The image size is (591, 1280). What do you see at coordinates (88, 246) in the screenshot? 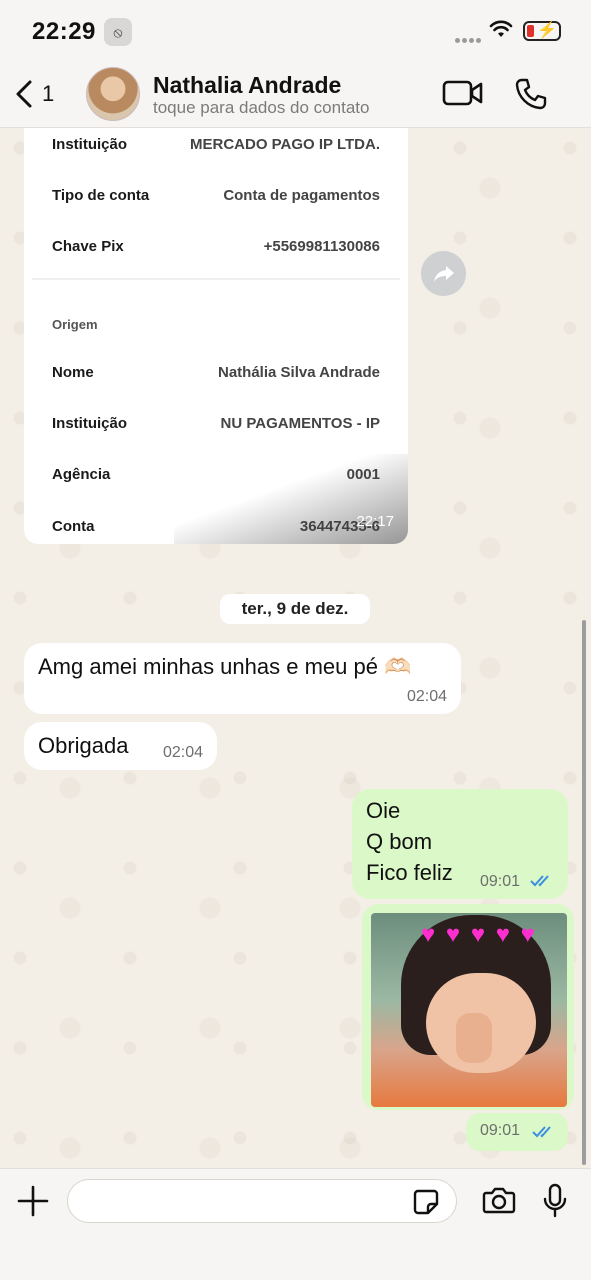
I see `receipt-label: Chave Pix` at bounding box center [88, 246].